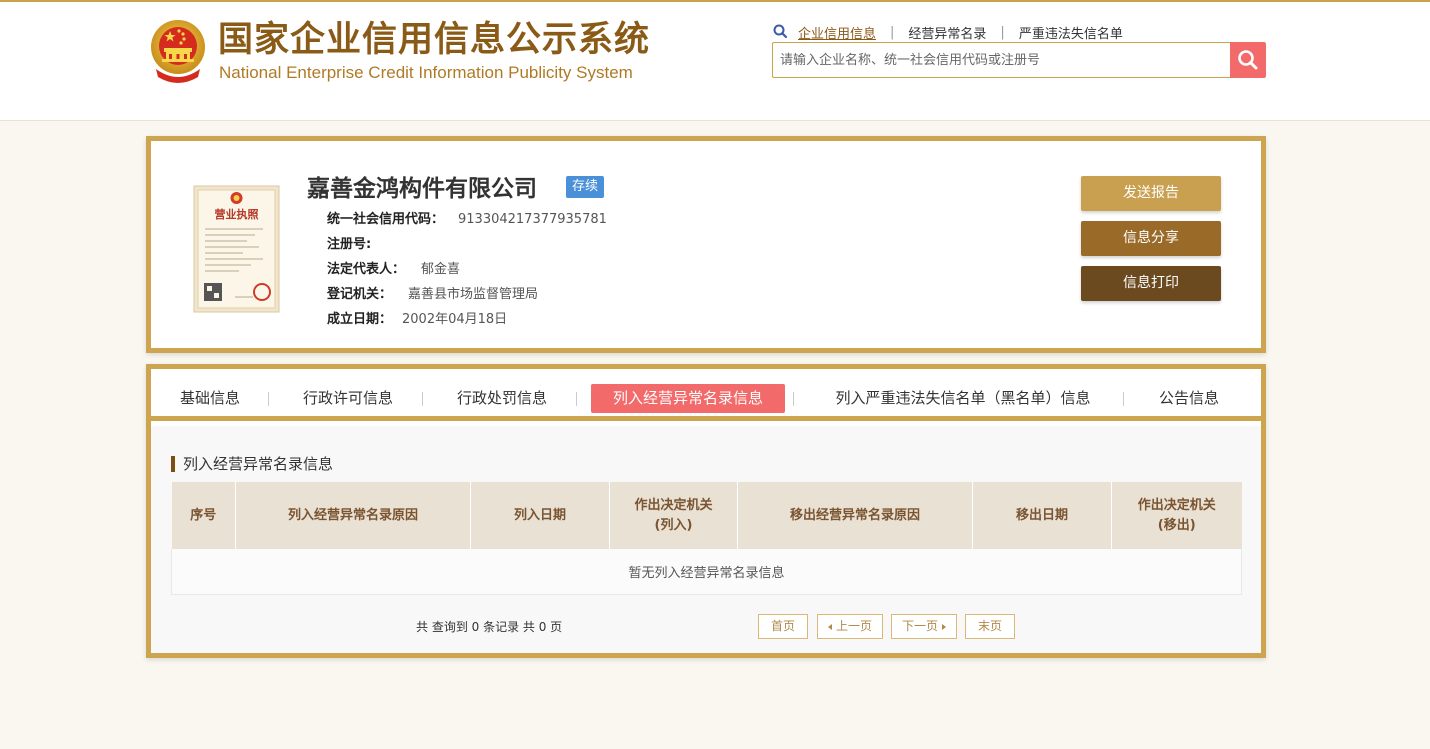  What do you see at coordinates (1151, 193) in the screenshot?
I see `send-report-button: 发送报告` at bounding box center [1151, 193].